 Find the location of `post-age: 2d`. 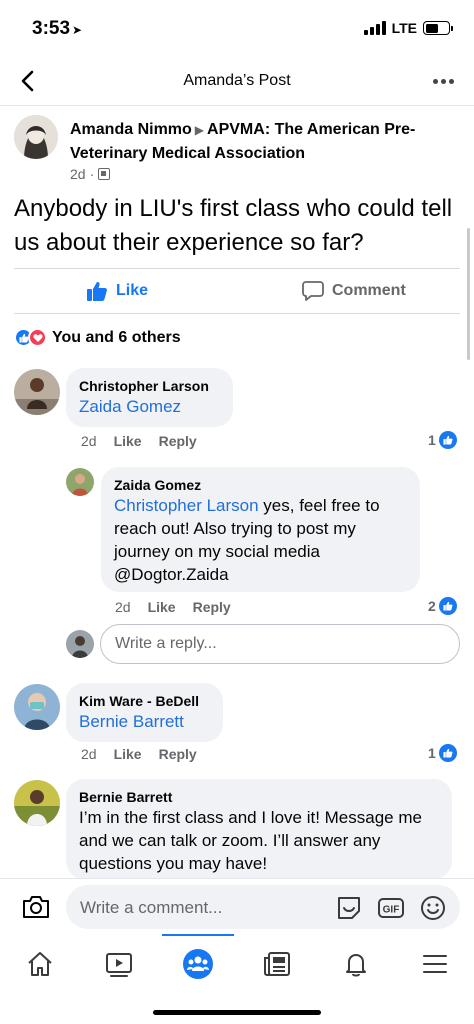

post-age: 2d is located at coordinates (78, 174).